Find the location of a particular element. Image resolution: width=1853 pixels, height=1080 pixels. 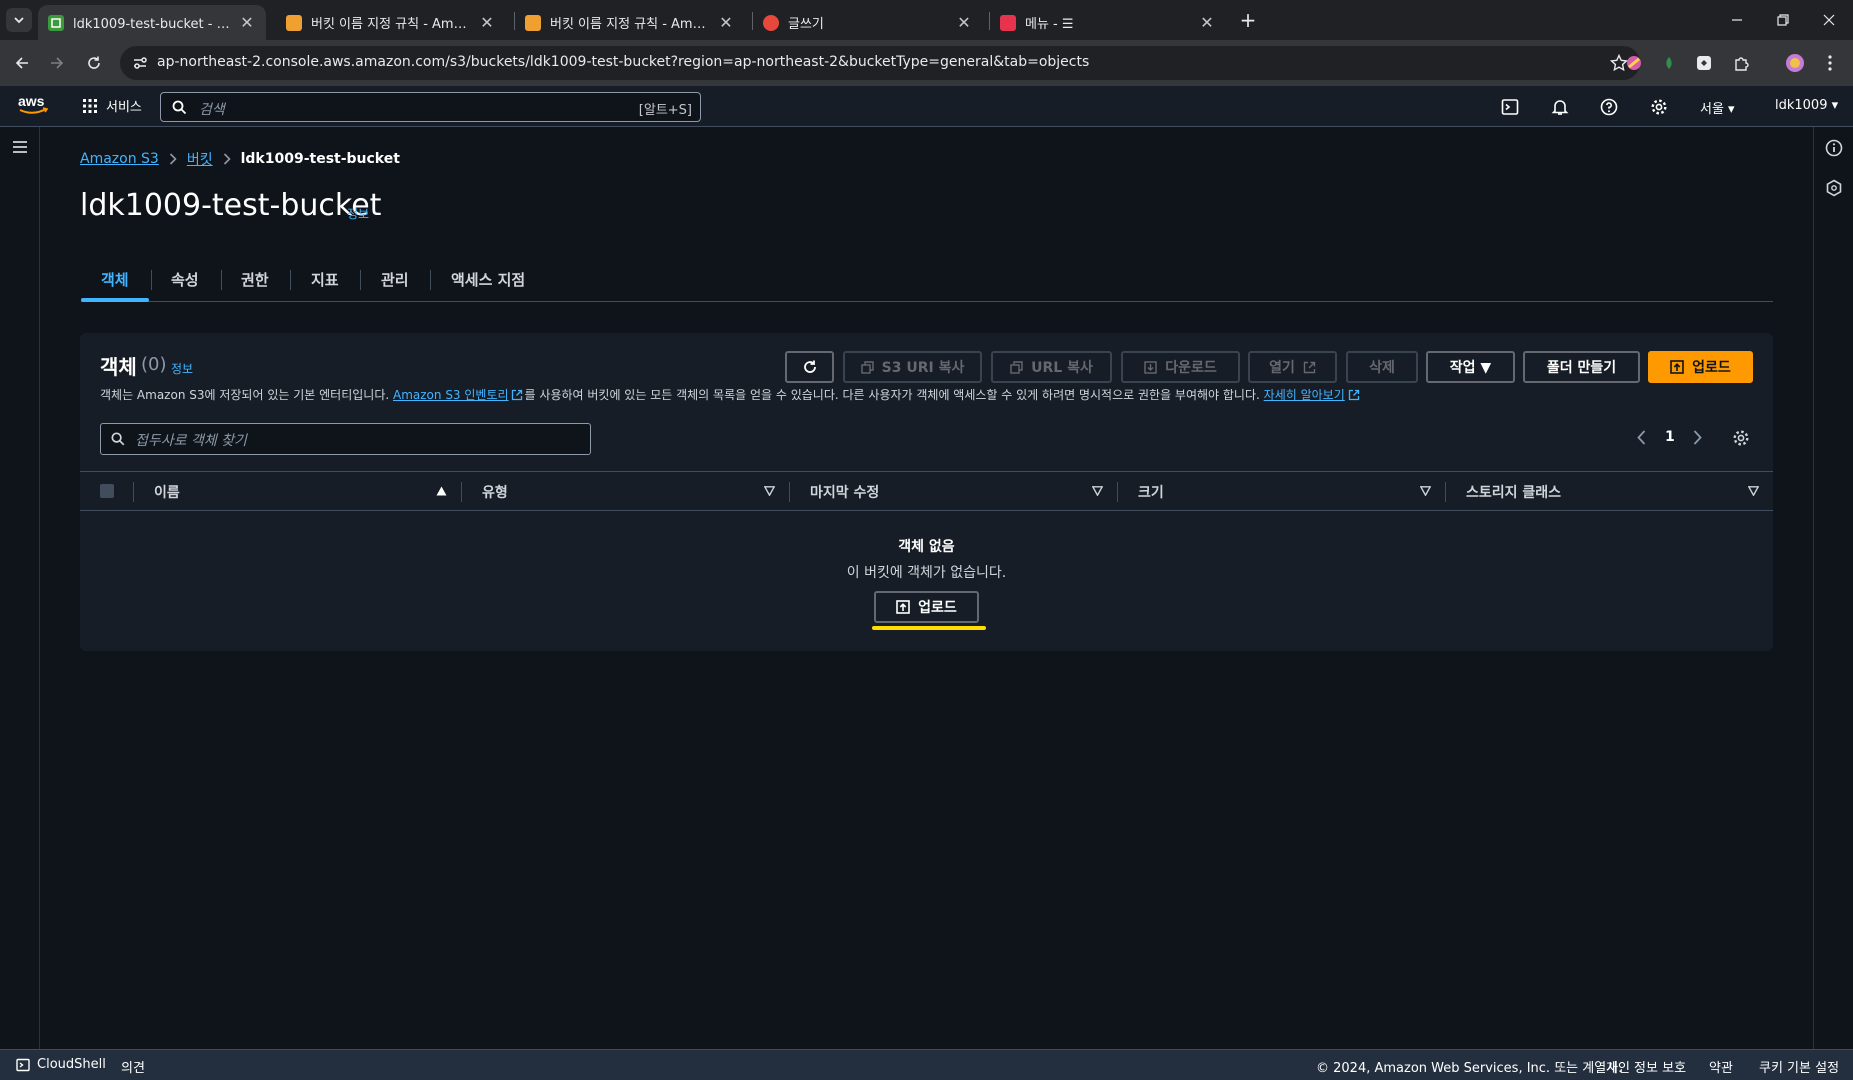

extension-color-icon is located at coordinates (1634, 63).